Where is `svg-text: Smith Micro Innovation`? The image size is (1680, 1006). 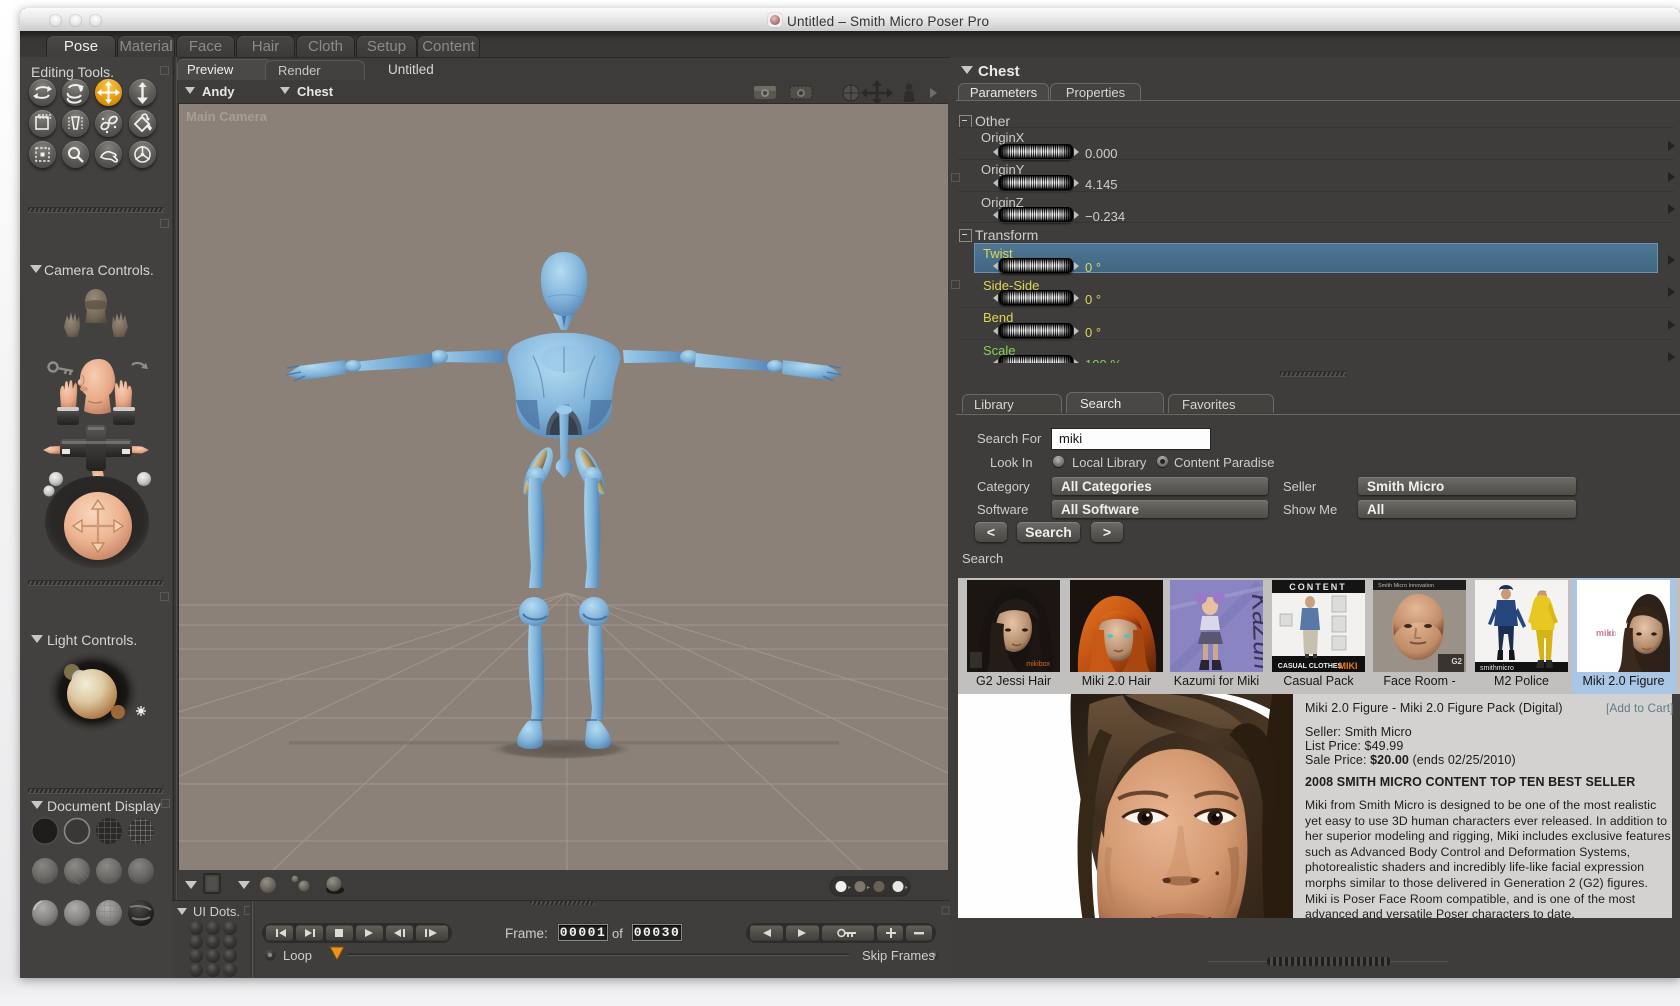
svg-text: Smith Micro Innovation is located at coordinates (1406, 586).